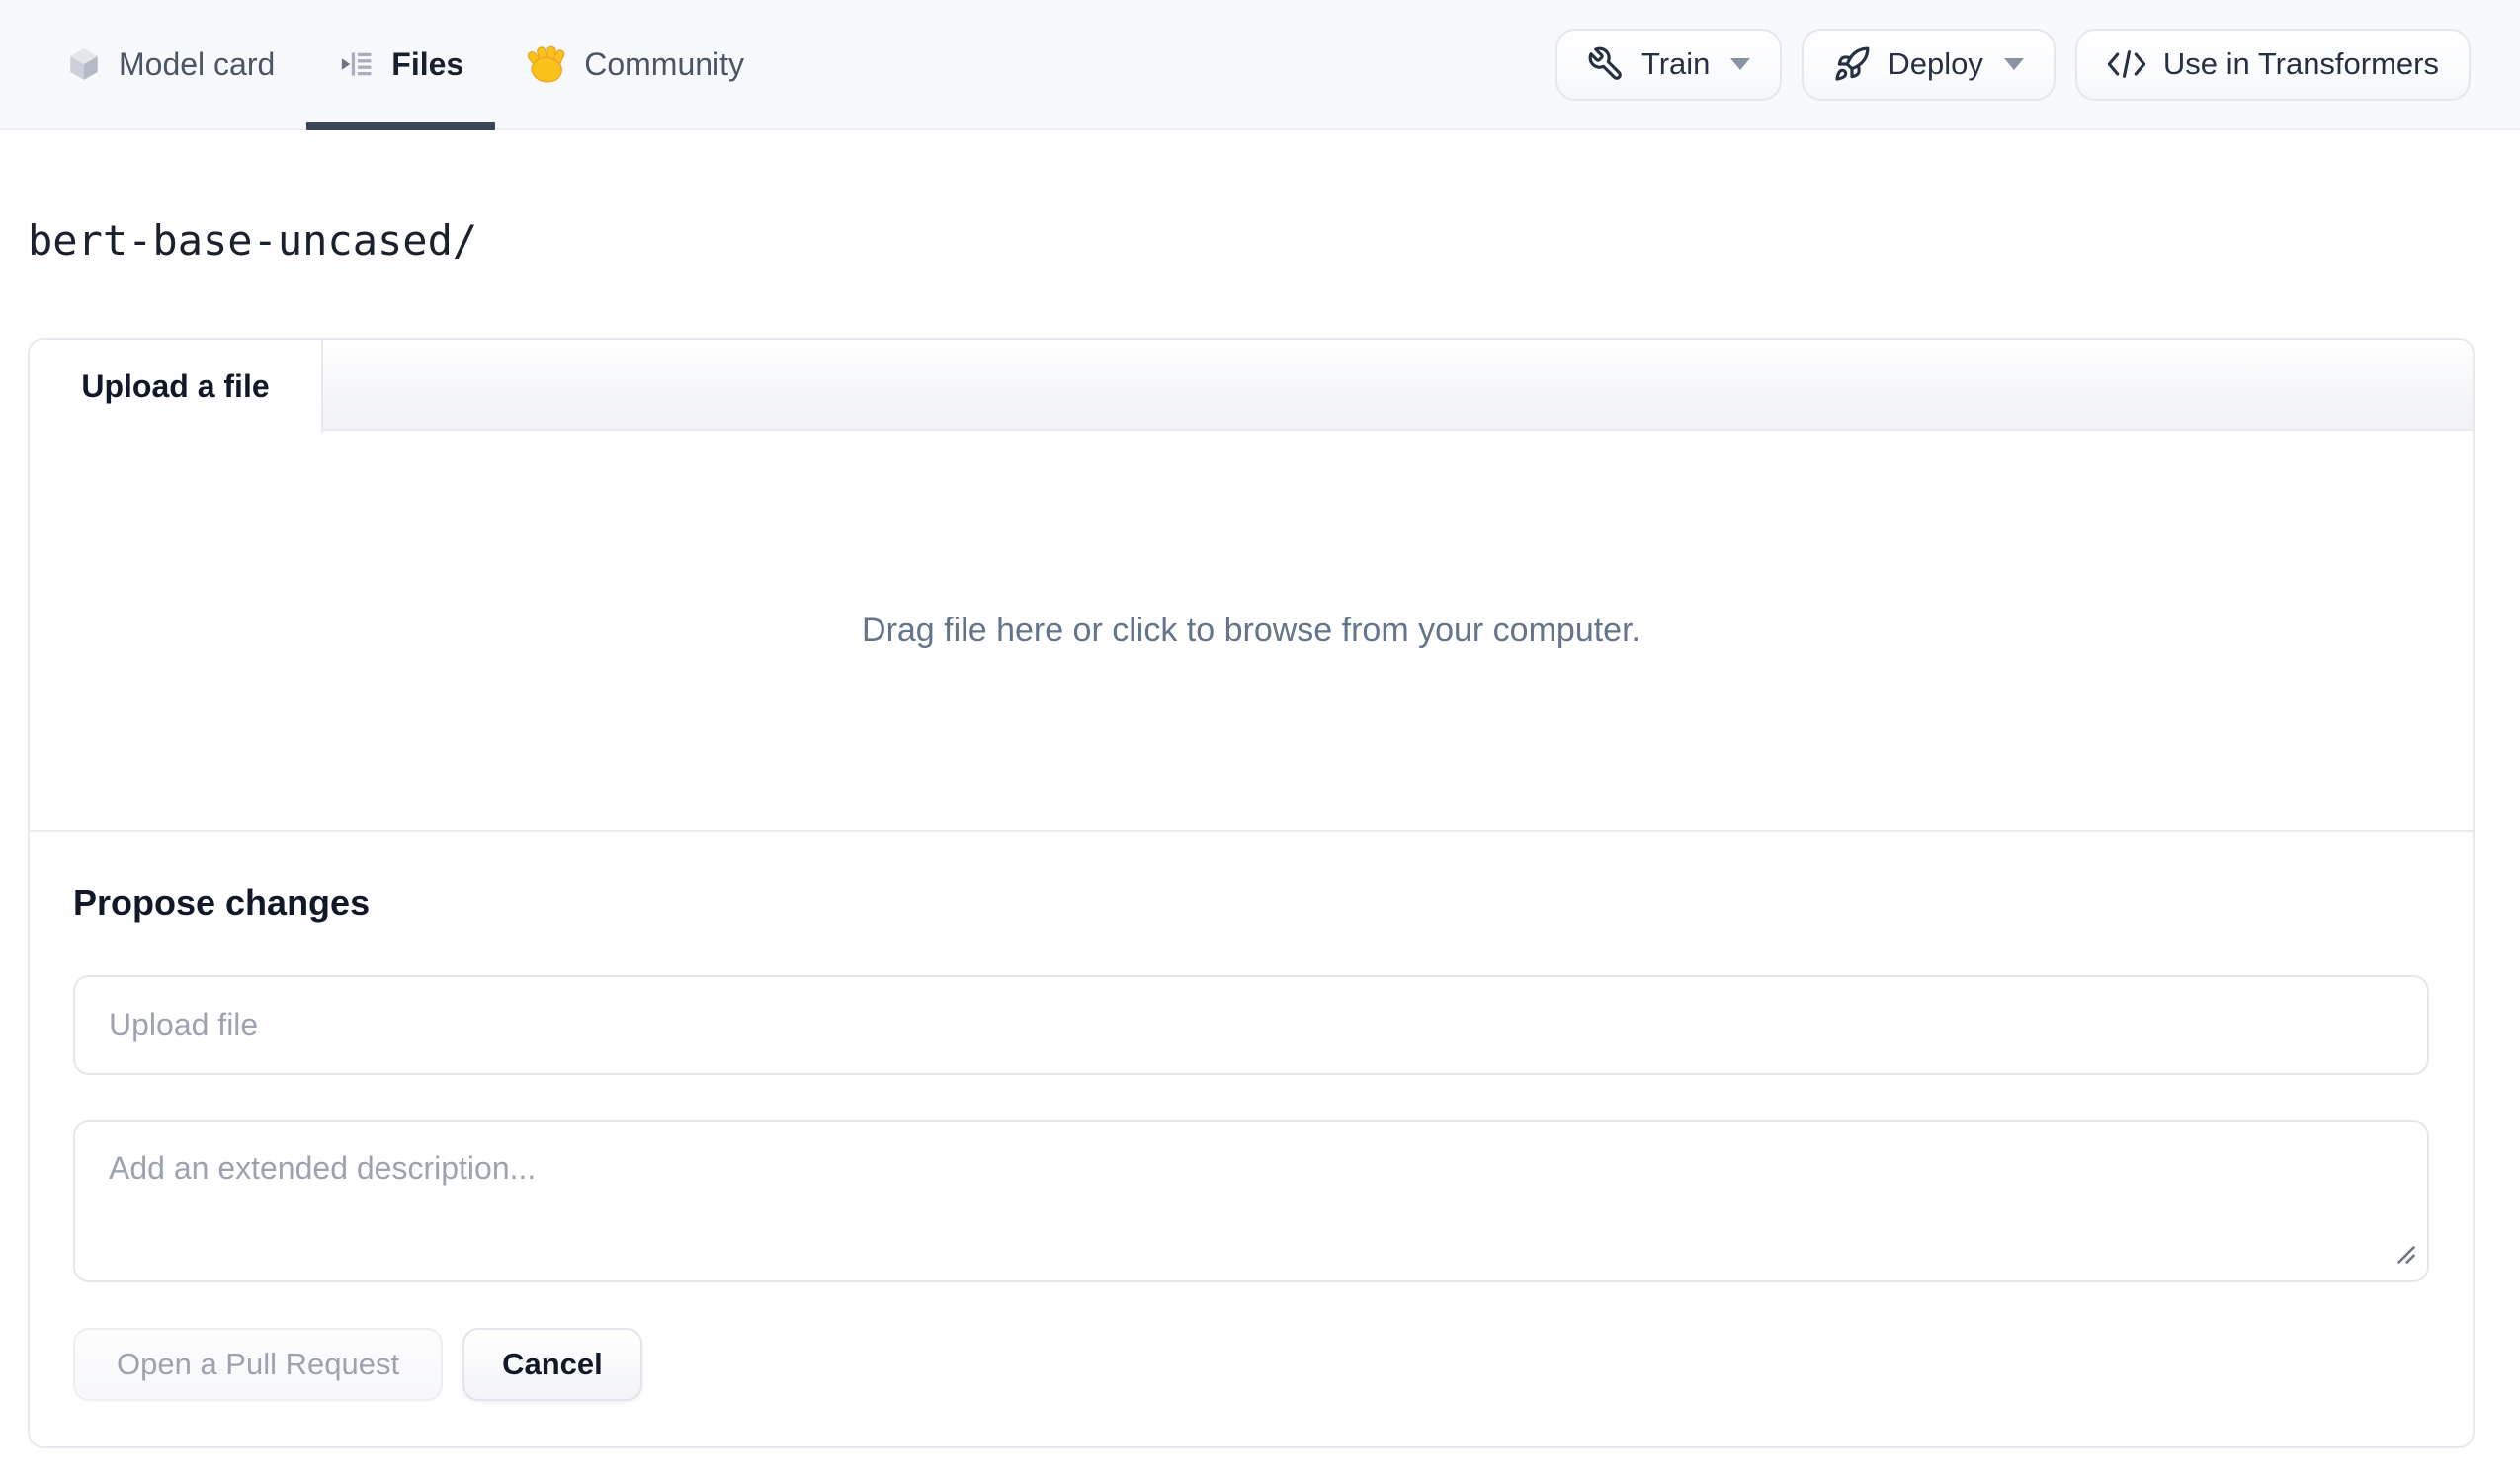 The height and width of the screenshot is (1482, 2520). What do you see at coordinates (258, 1365) in the screenshot?
I see `open-pull-request-button: Open a Pull Request` at bounding box center [258, 1365].